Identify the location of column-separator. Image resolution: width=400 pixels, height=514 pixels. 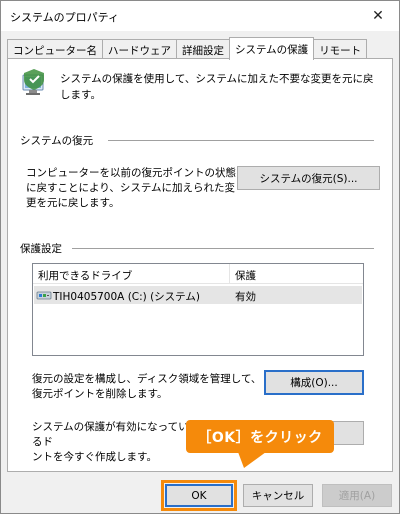
(229, 274).